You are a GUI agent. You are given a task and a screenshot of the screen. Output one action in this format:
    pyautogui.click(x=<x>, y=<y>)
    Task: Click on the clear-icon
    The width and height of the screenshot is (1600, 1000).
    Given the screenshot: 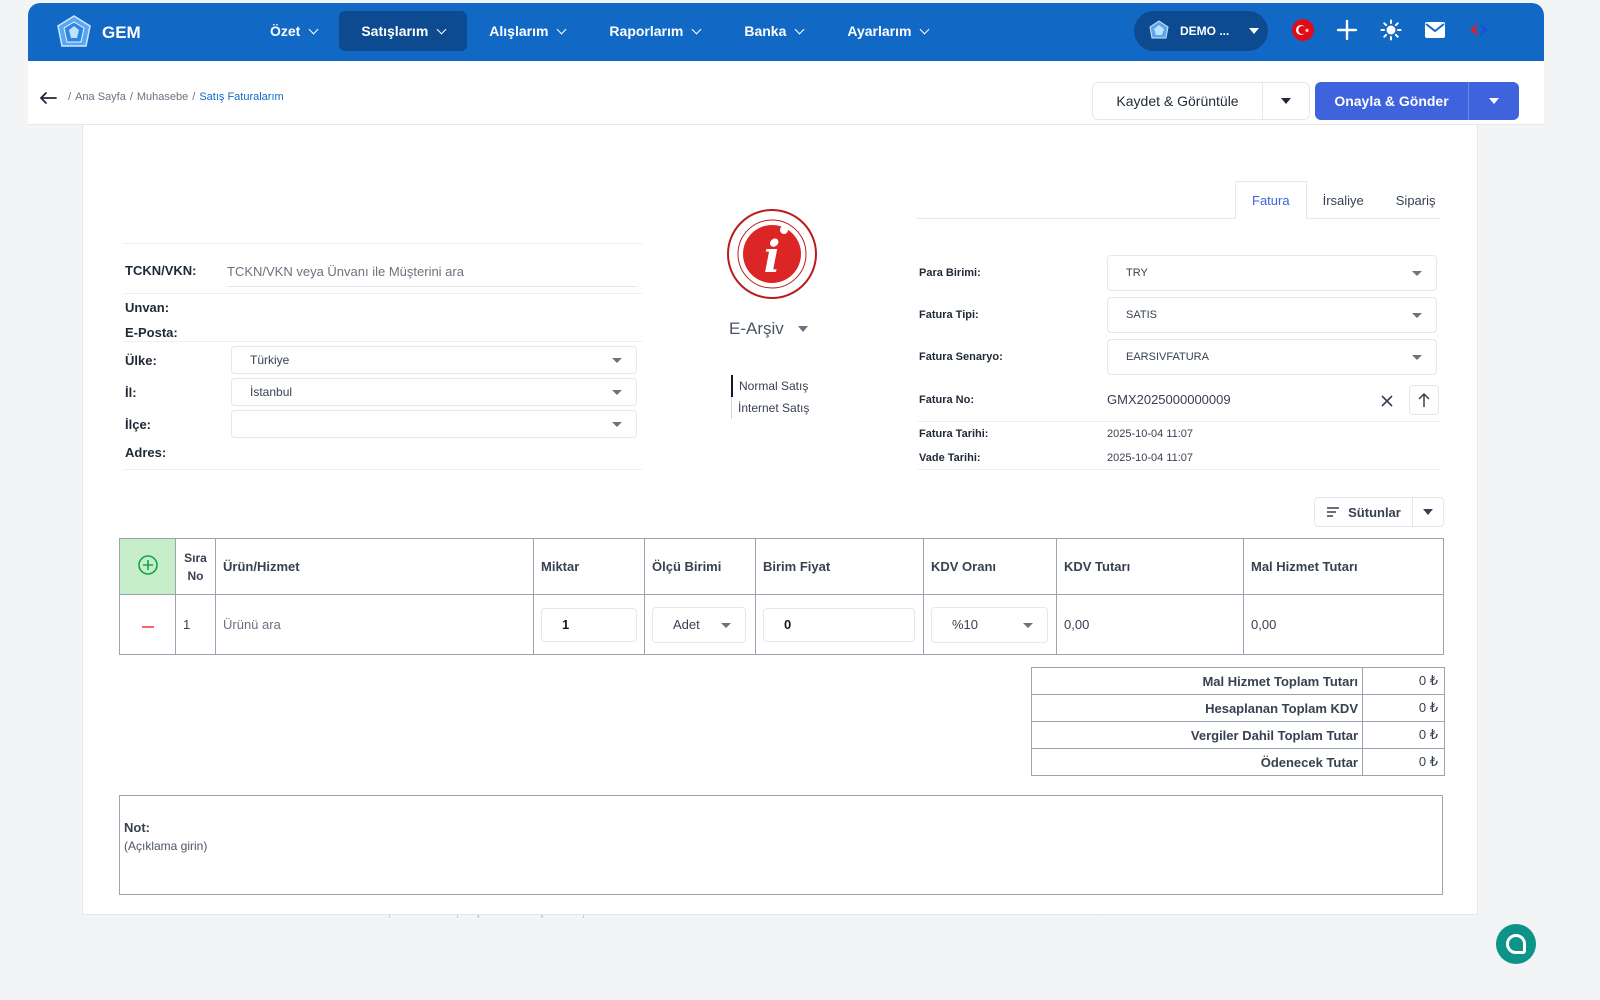 What is the action you would take?
    pyautogui.click(x=1387, y=401)
    